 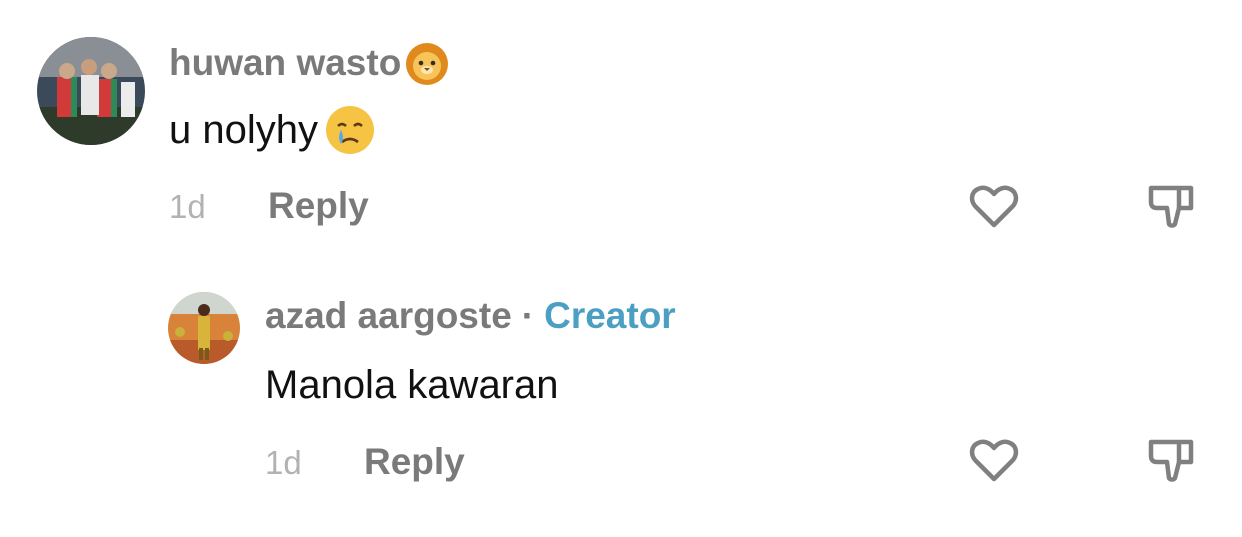 What do you see at coordinates (350, 130) in the screenshot?
I see `crying-face-emoji` at bounding box center [350, 130].